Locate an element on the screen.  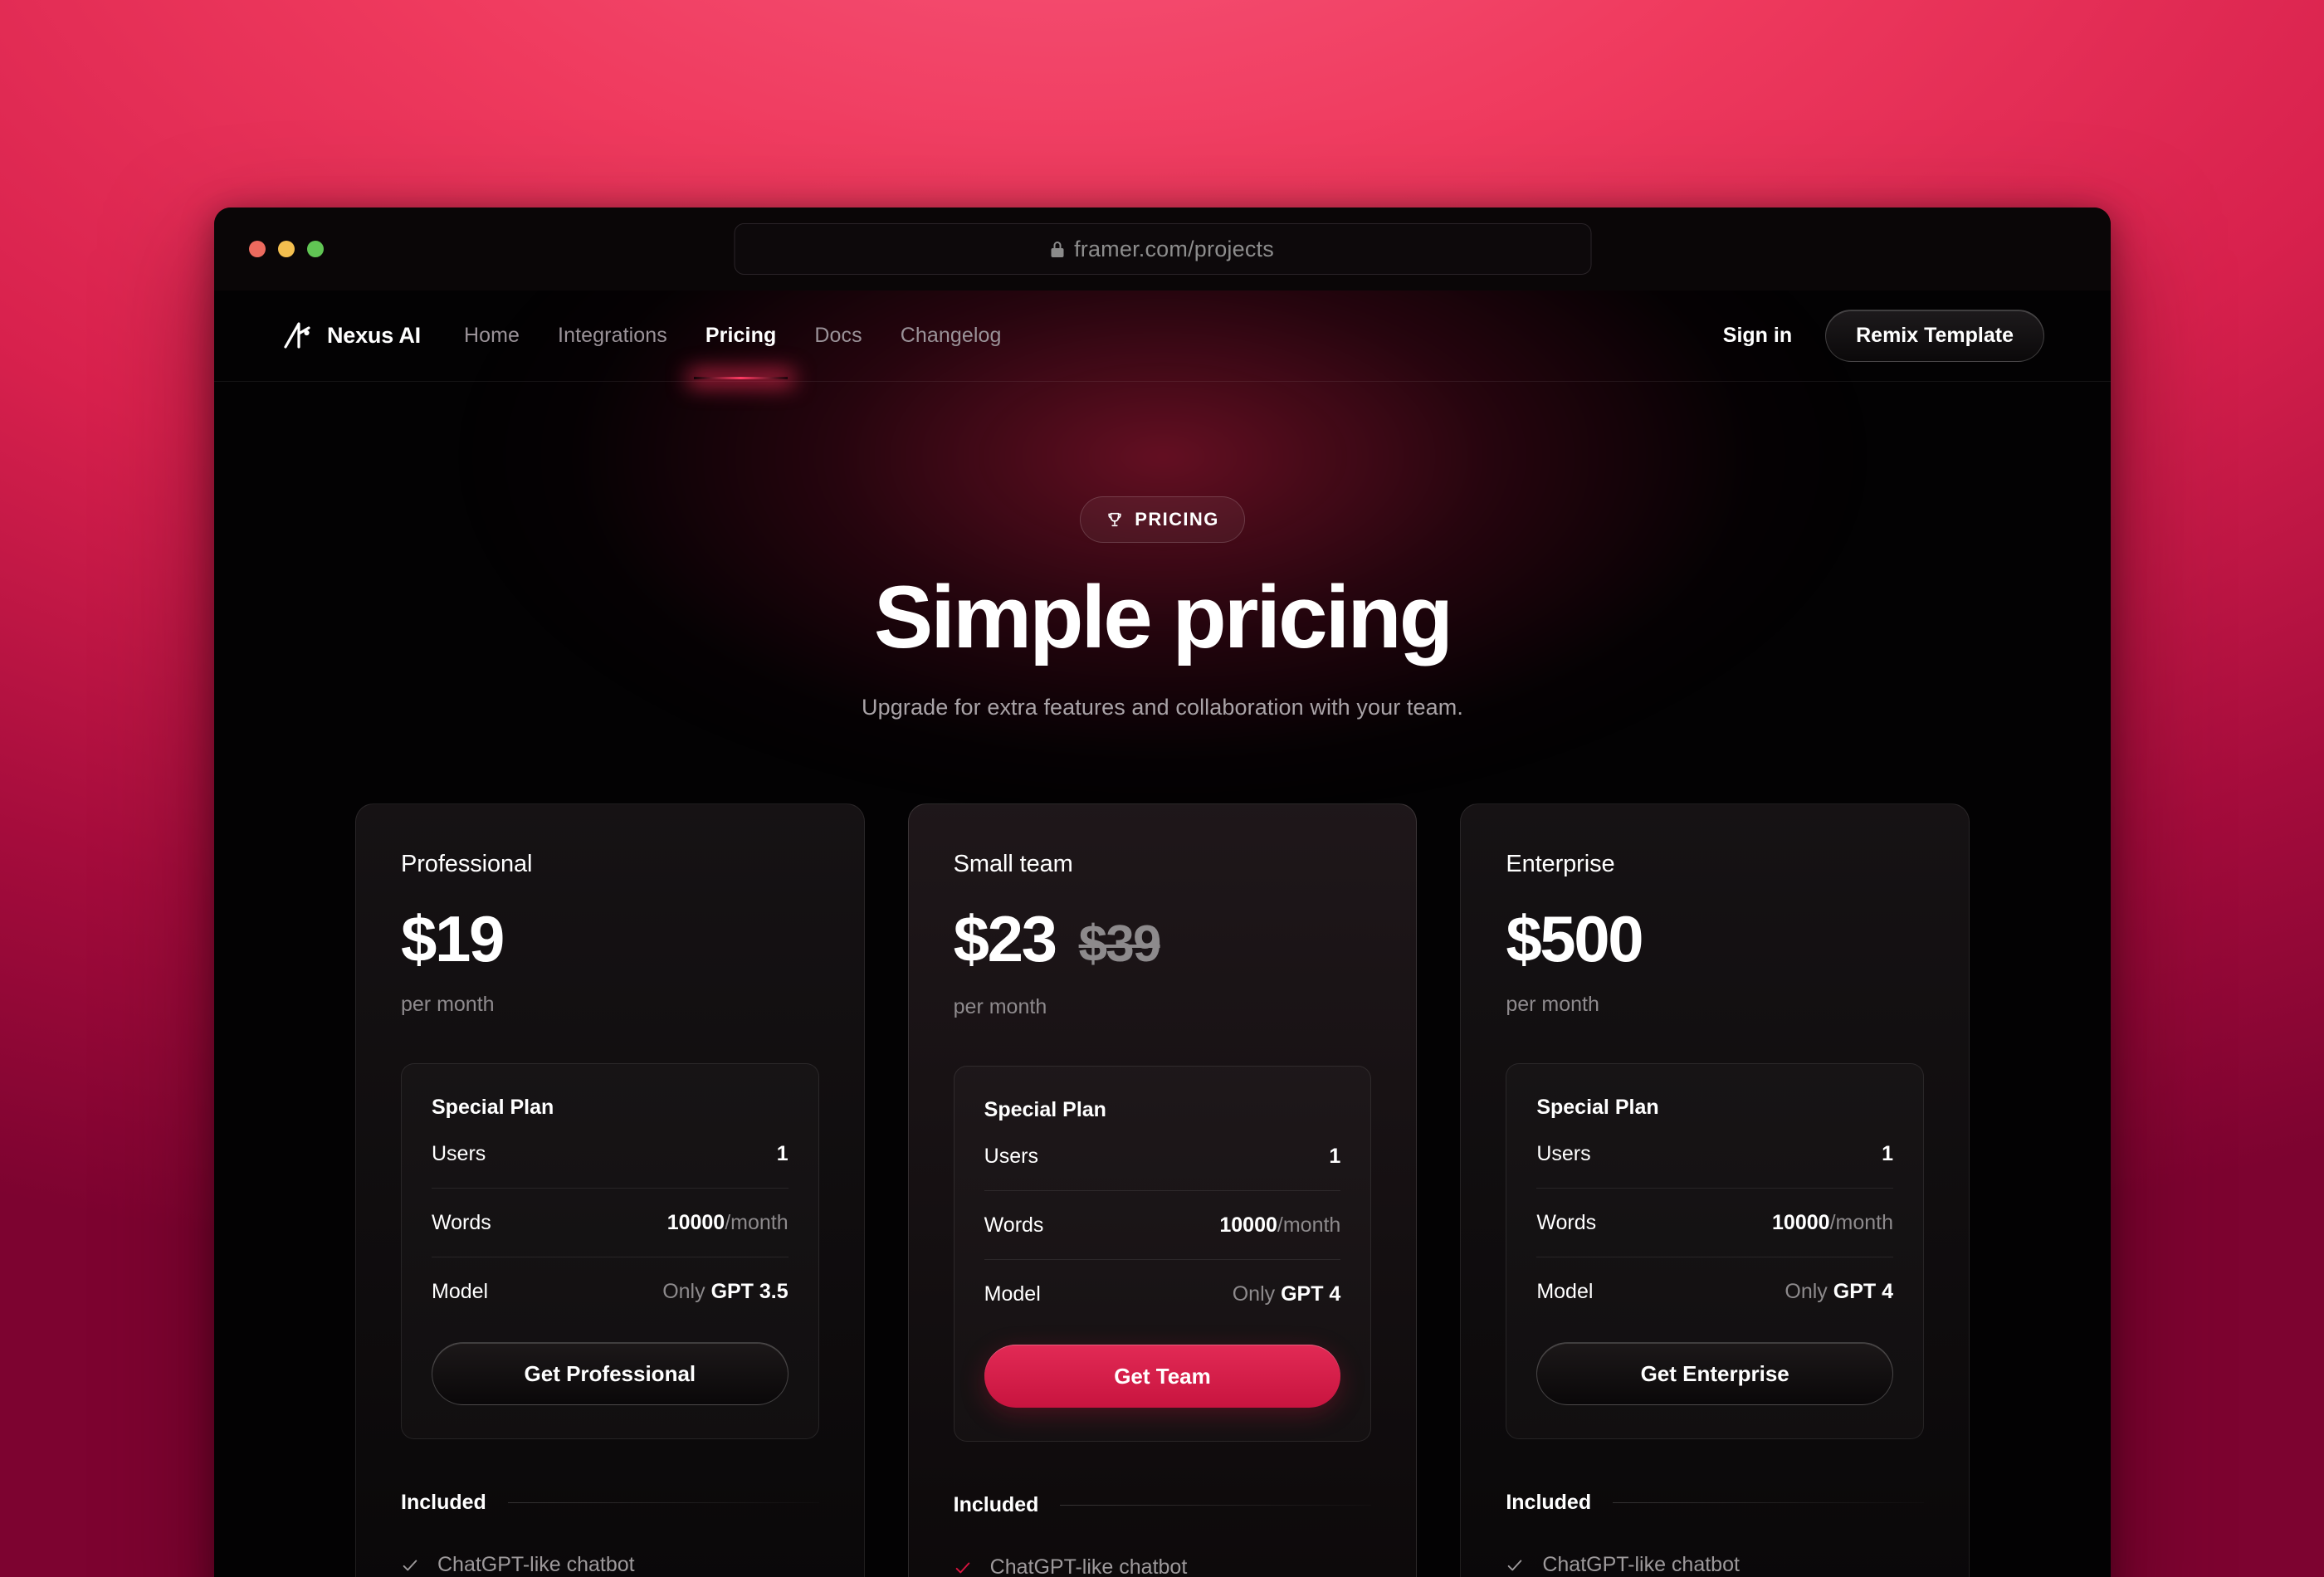
nav-link-integrations: Integrations is located at coordinates (612, 336).